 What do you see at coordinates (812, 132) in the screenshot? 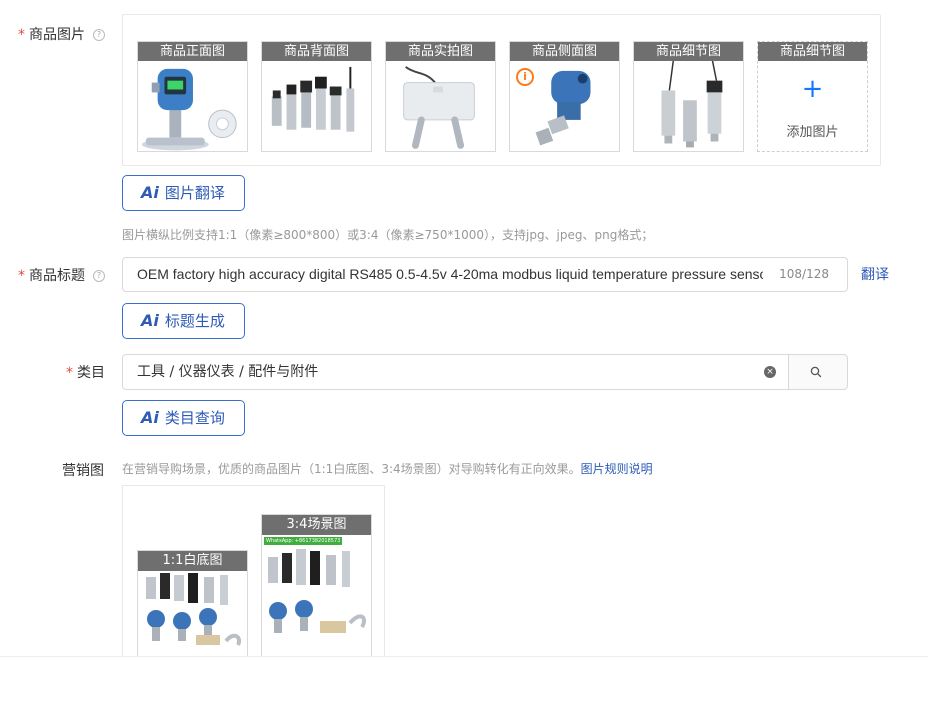
I see `add-image-text: 添加图片` at bounding box center [812, 132].